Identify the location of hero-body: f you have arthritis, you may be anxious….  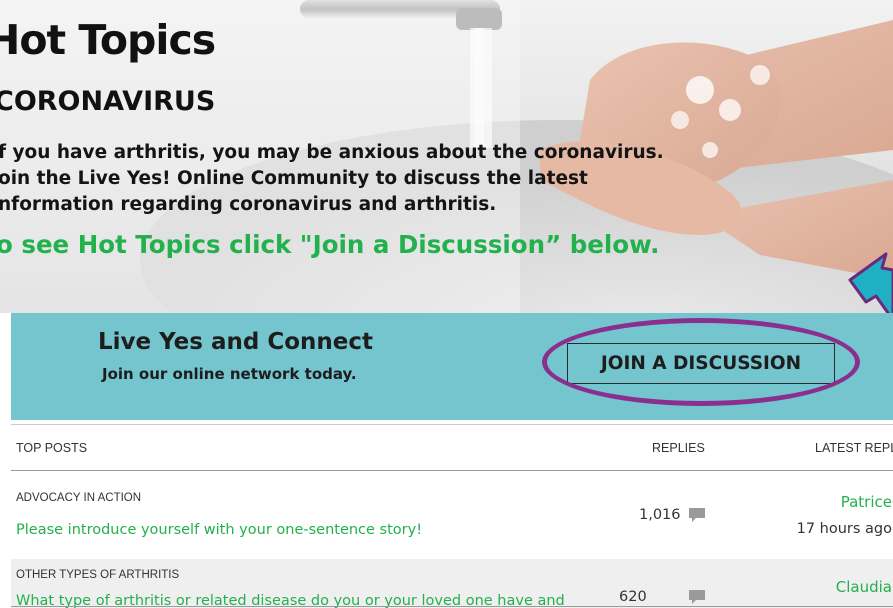
(332, 179).